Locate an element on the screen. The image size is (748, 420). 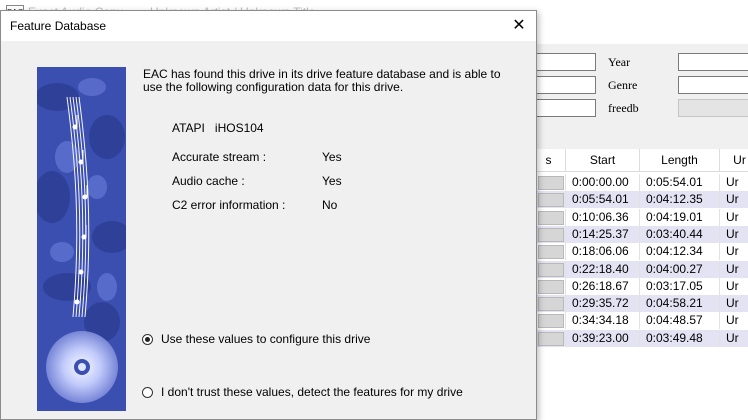
table-row: 0:00:00.00 0:05:54.01 Ur is located at coordinates (640, 182).